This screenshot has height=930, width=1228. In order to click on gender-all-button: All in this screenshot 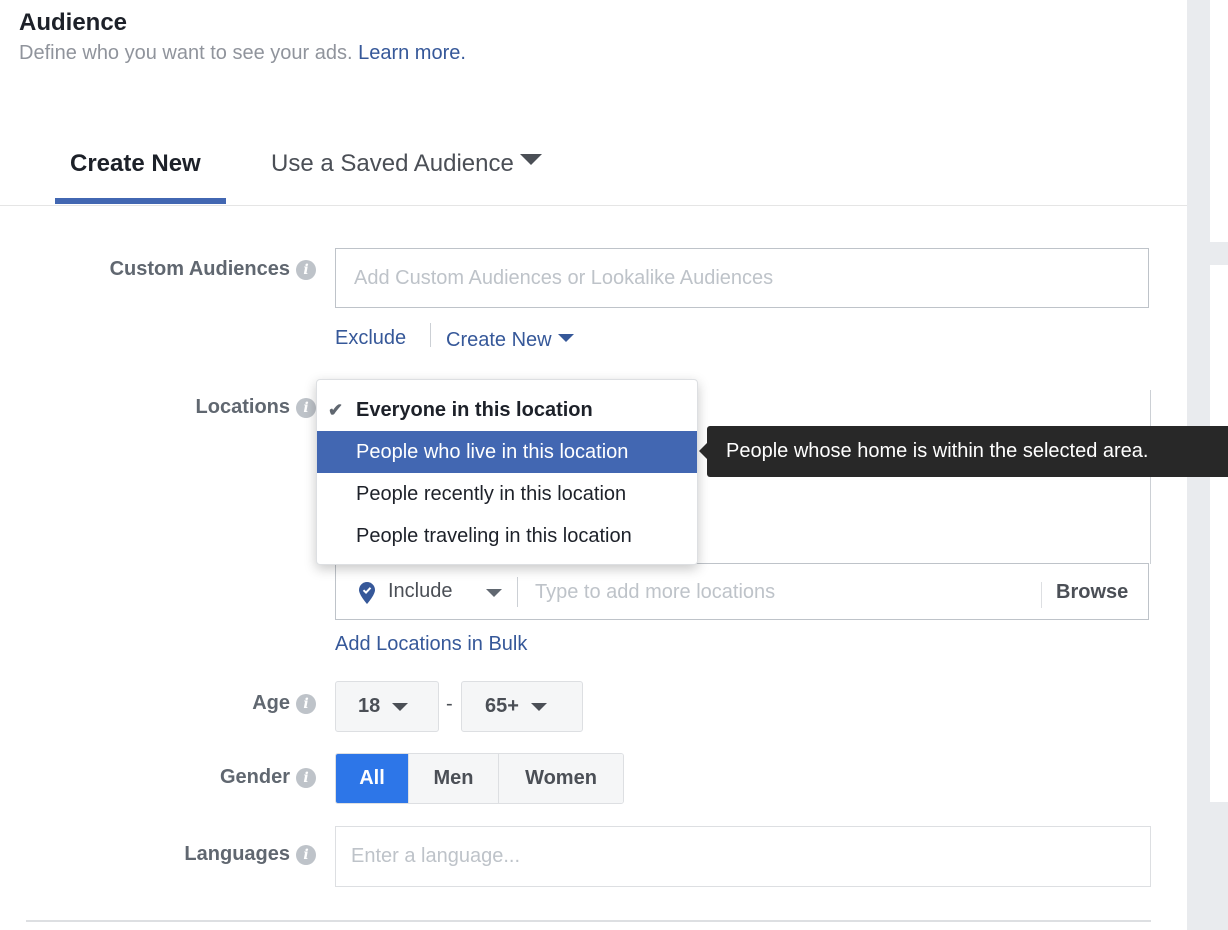, I will do `click(372, 778)`.